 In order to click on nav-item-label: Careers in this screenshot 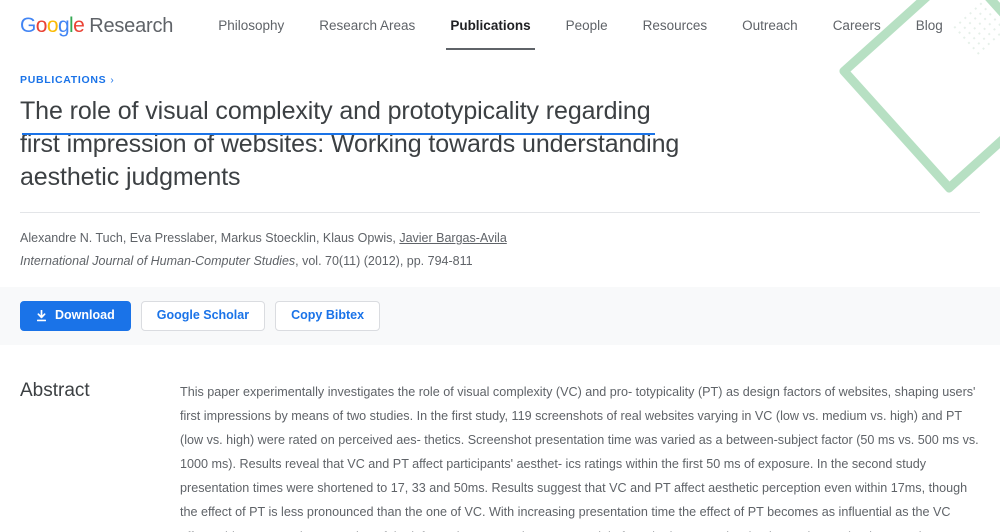, I will do `click(856, 25)`.